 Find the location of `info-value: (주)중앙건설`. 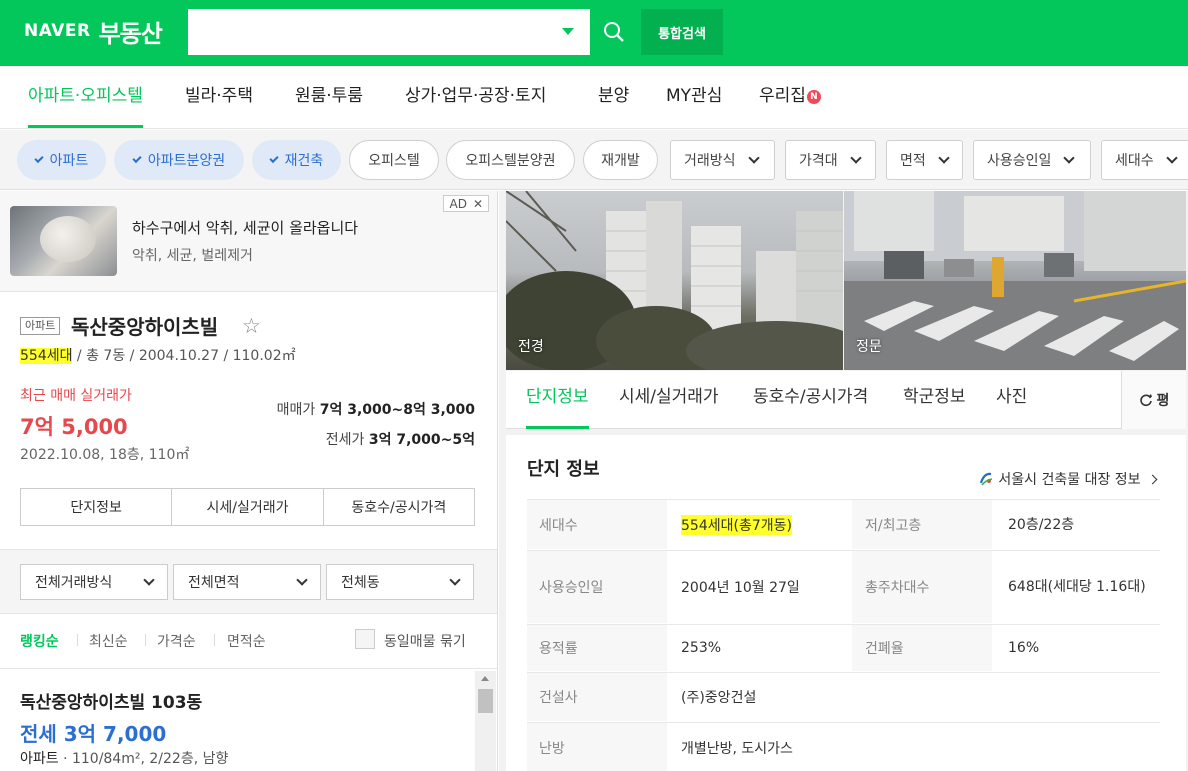

info-value: (주)중앙건설 is located at coordinates (719, 698).